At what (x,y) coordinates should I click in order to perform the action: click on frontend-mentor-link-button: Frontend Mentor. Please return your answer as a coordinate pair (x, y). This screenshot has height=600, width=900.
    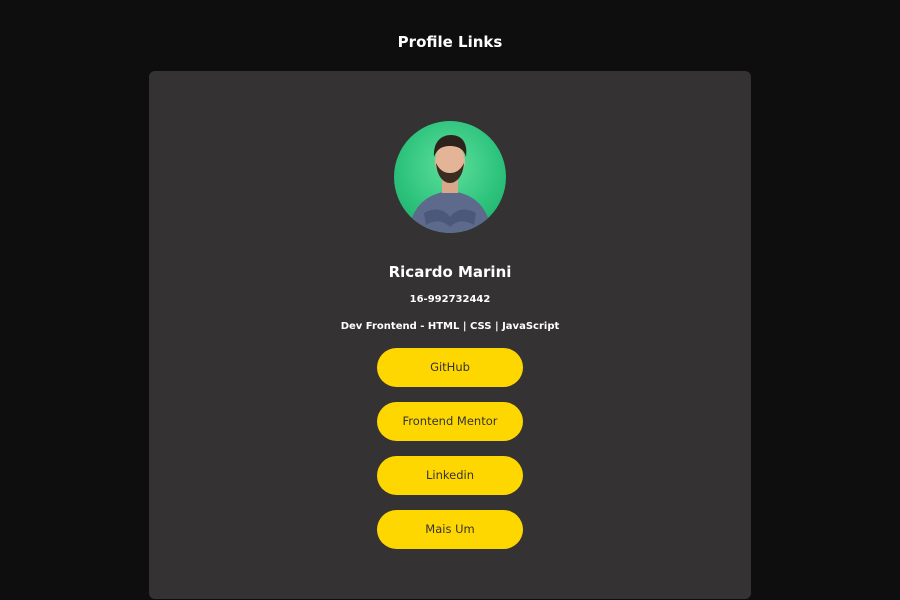
    Looking at the image, I should click on (450, 421).